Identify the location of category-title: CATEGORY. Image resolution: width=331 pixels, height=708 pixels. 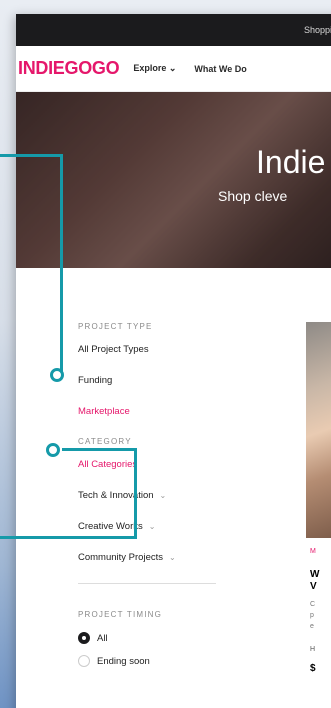
(105, 441).